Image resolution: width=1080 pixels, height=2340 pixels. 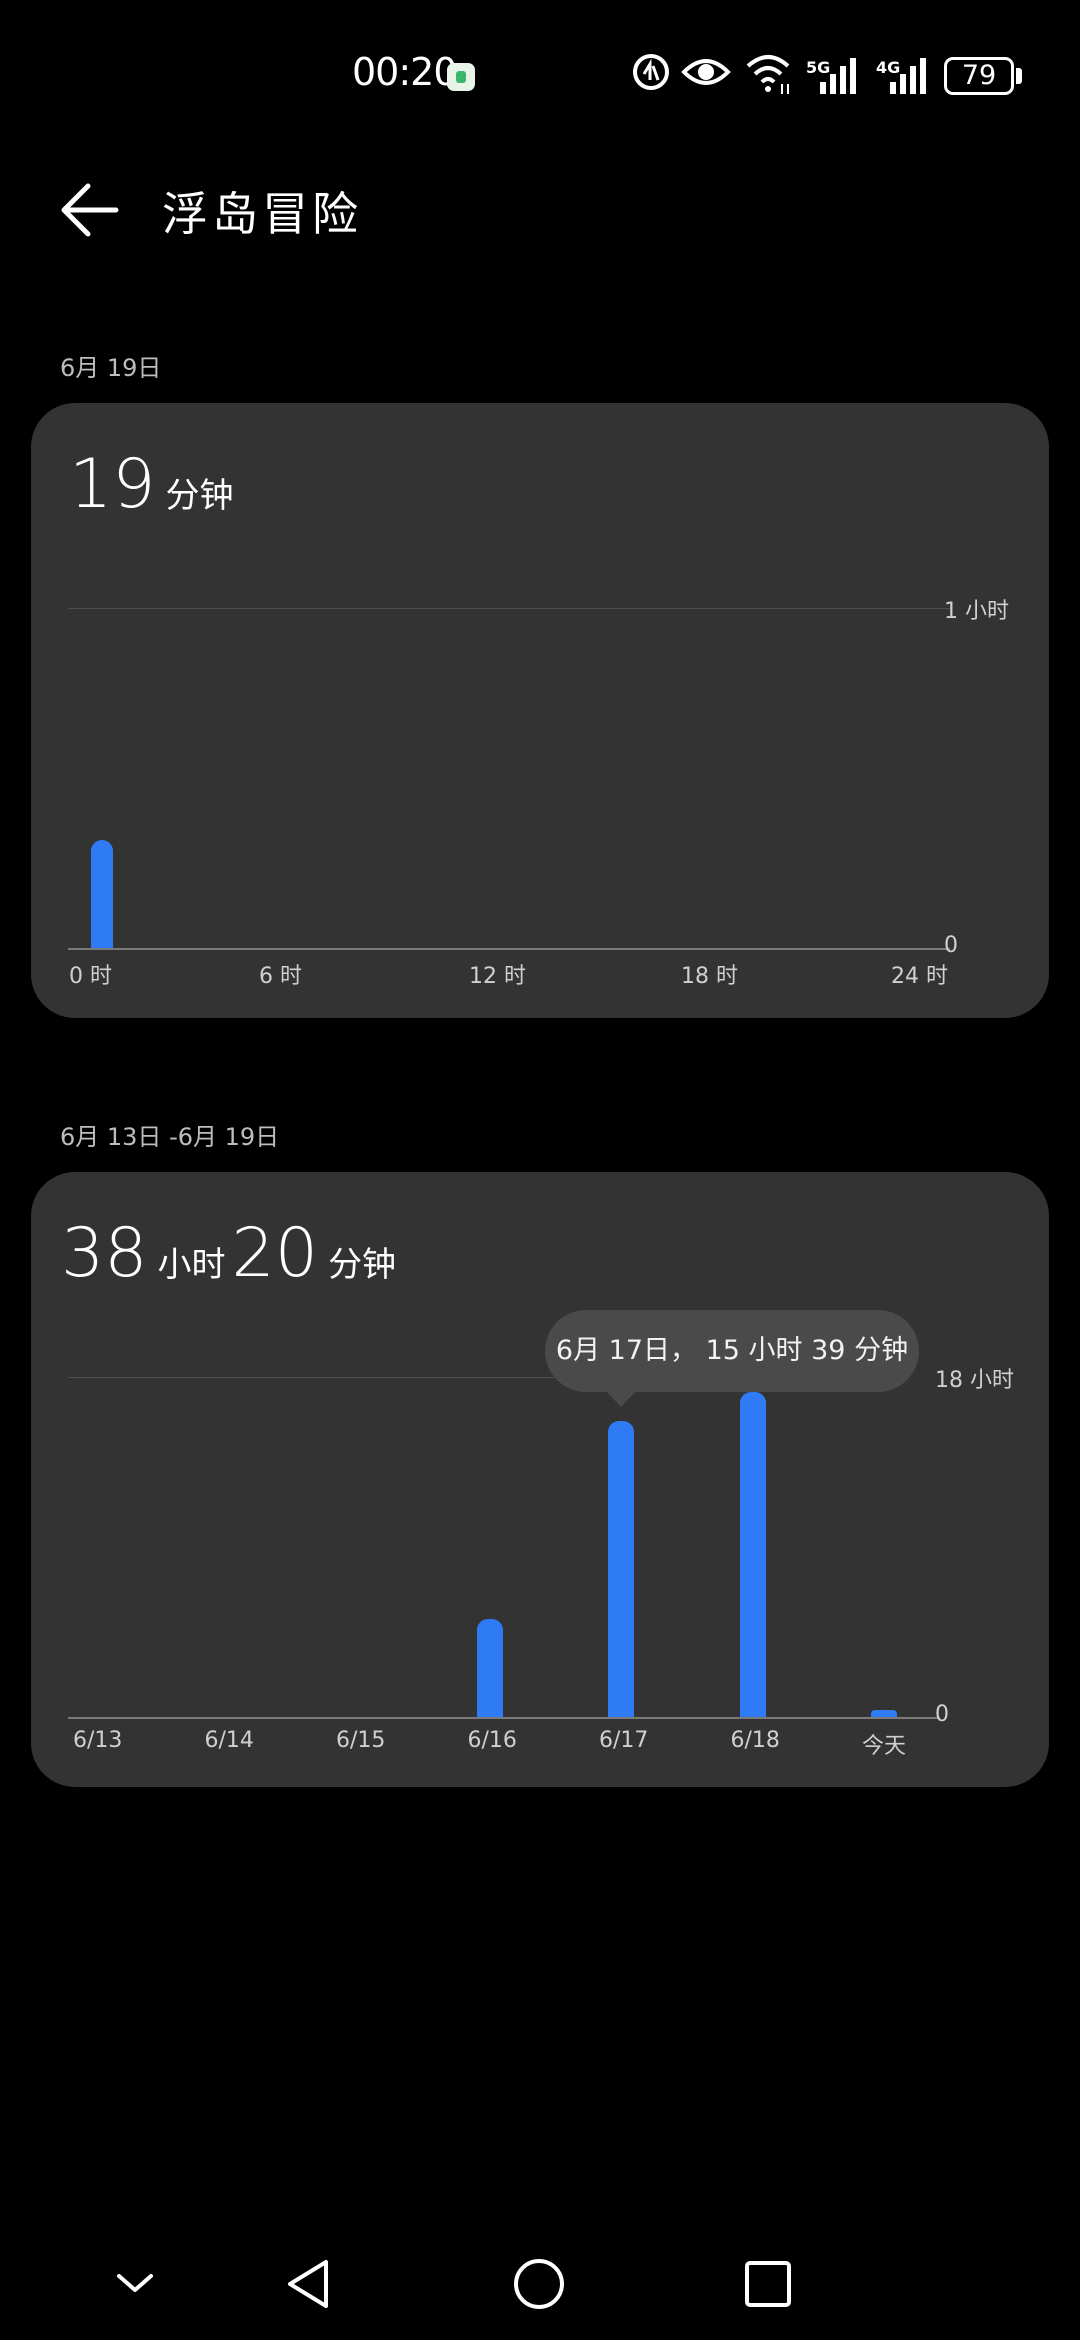 I want to click on daily-total-time: 19 分钟, so click(x=154, y=484).